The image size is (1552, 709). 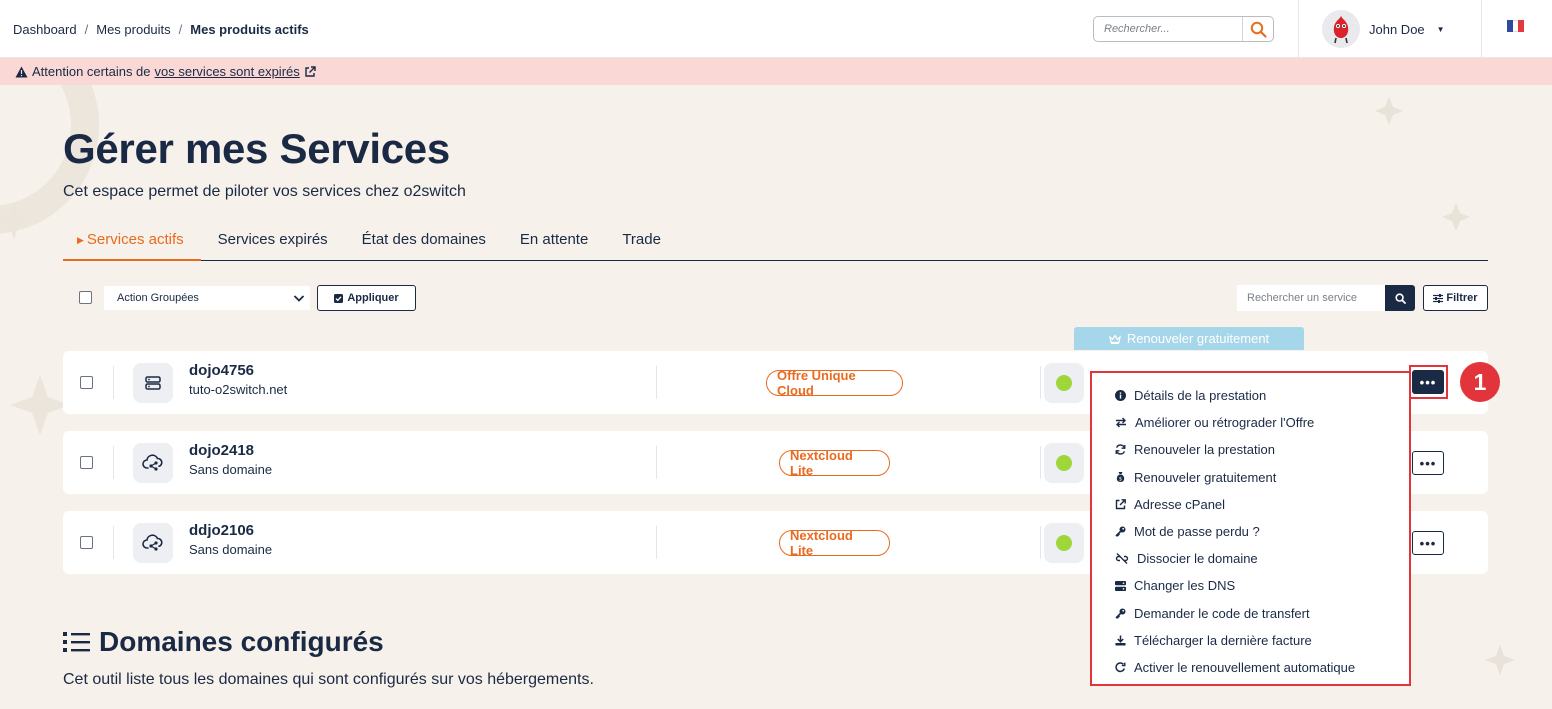 What do you see at coordinates (1197, 532) in the screenshot?
I see `menu-item-label: Mot de passe perdu ?` at bounding box center [1197, 532].